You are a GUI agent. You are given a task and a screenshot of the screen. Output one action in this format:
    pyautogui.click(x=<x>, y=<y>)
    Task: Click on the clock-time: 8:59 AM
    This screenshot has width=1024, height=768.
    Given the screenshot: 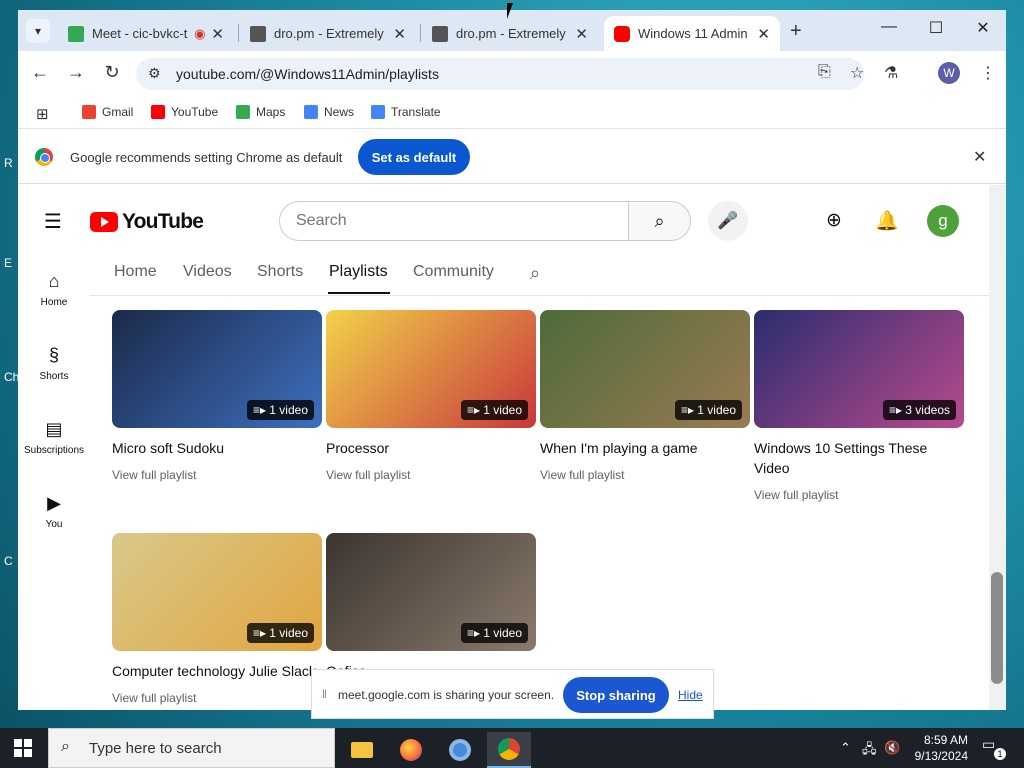 What is the action you would take?
    pyautogui.click(x=945, y=740)
    